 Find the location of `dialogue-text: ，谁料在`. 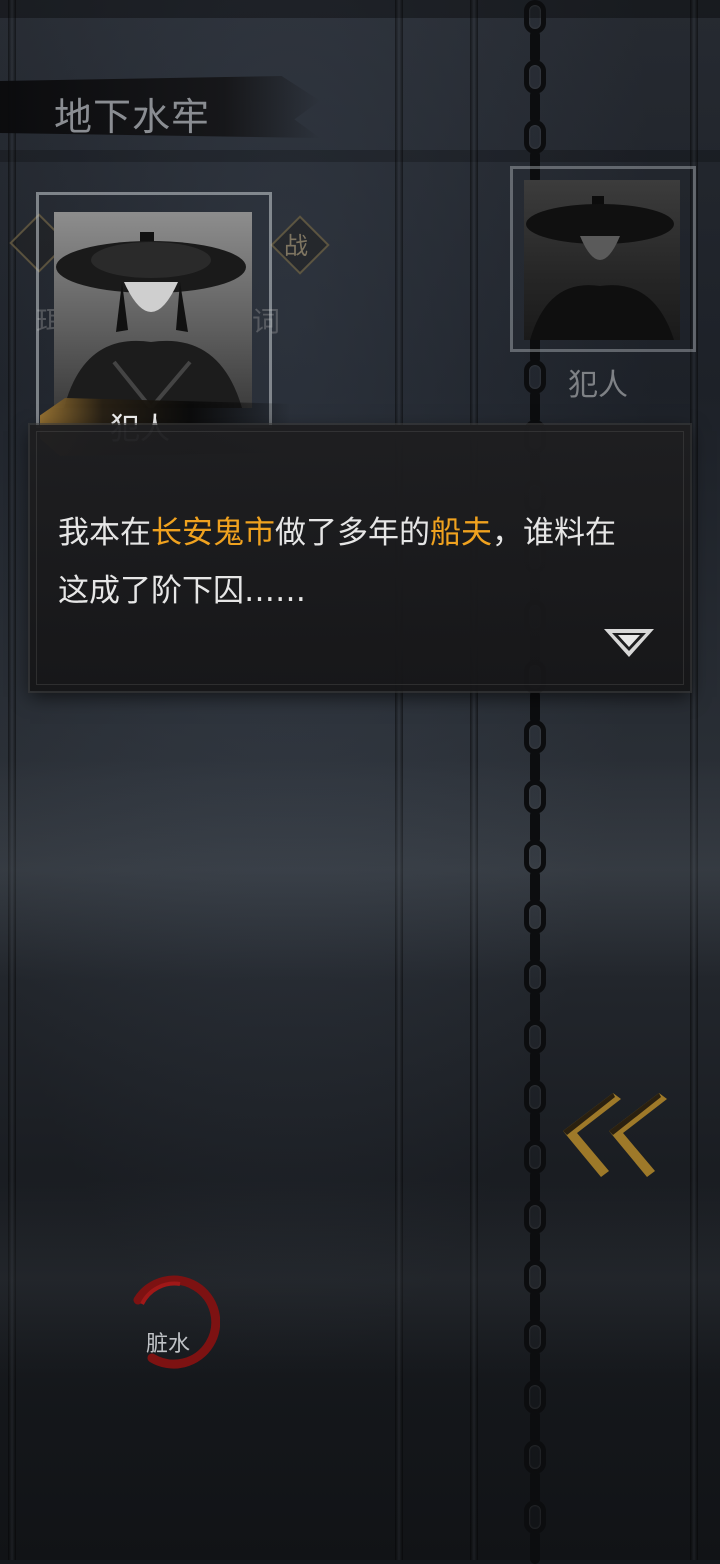

dialogue-text: ，谁料在 is located at coordinates (554, 533).